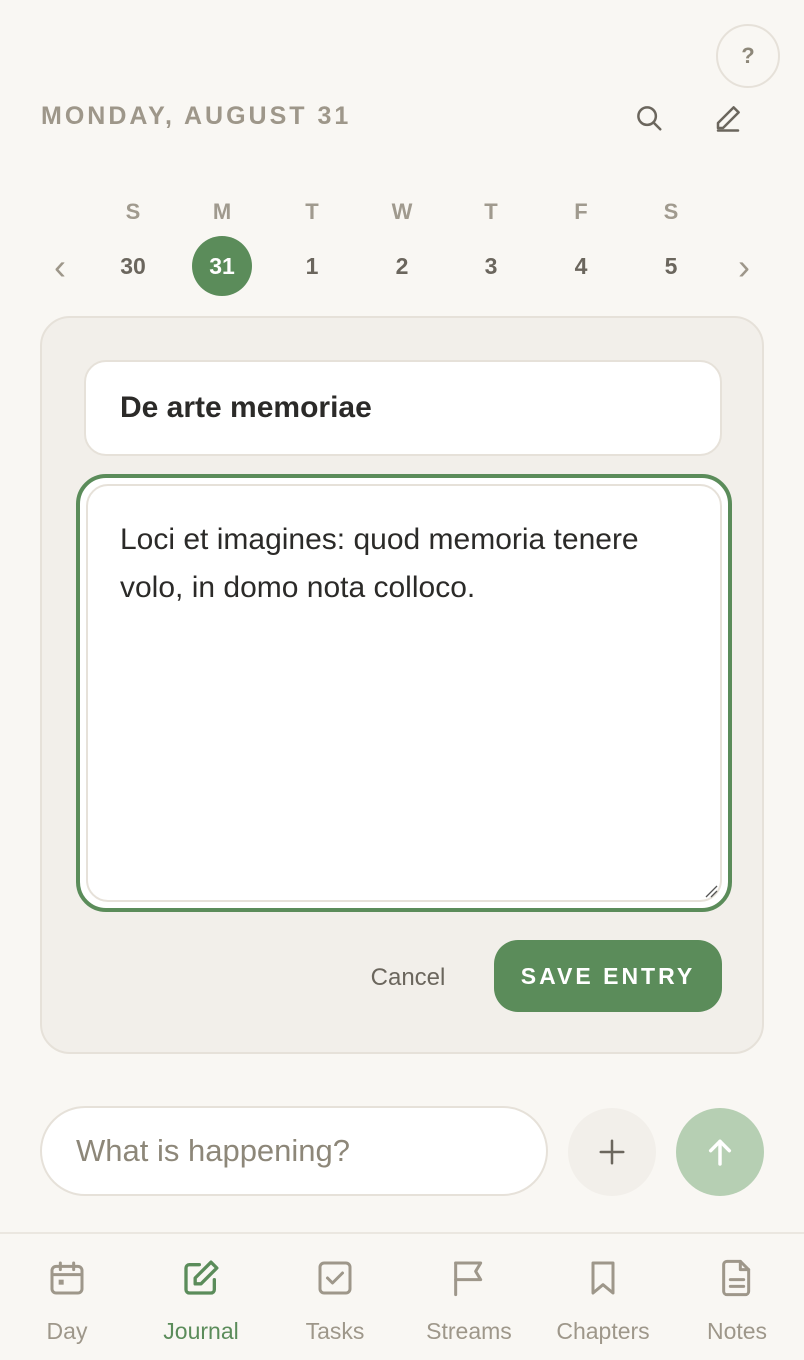 This screenshot has height=1360, width=804. I want to click on day-column: S 30, so click(133, 245).